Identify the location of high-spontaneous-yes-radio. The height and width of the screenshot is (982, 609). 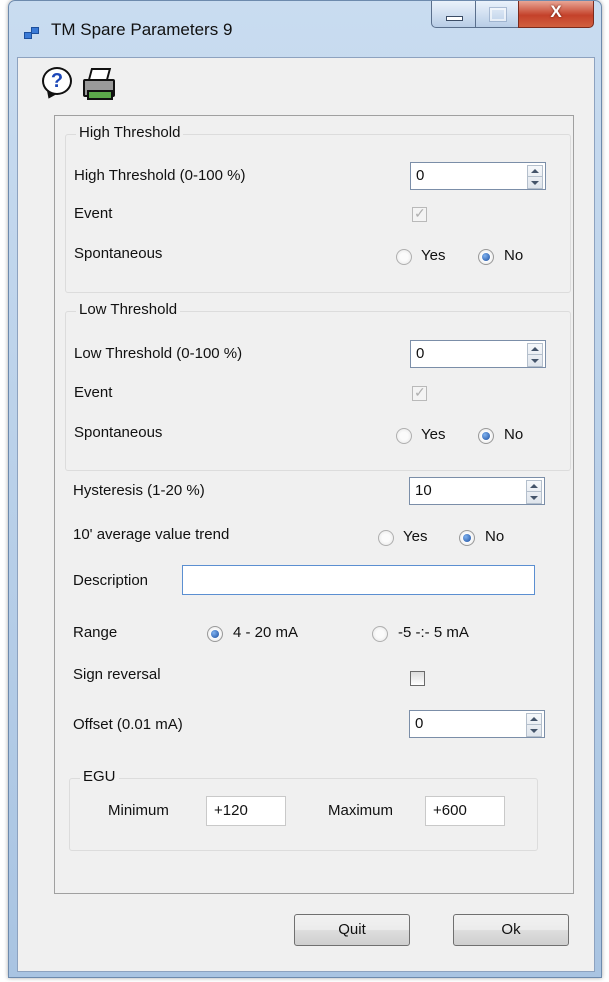
(404, 257).